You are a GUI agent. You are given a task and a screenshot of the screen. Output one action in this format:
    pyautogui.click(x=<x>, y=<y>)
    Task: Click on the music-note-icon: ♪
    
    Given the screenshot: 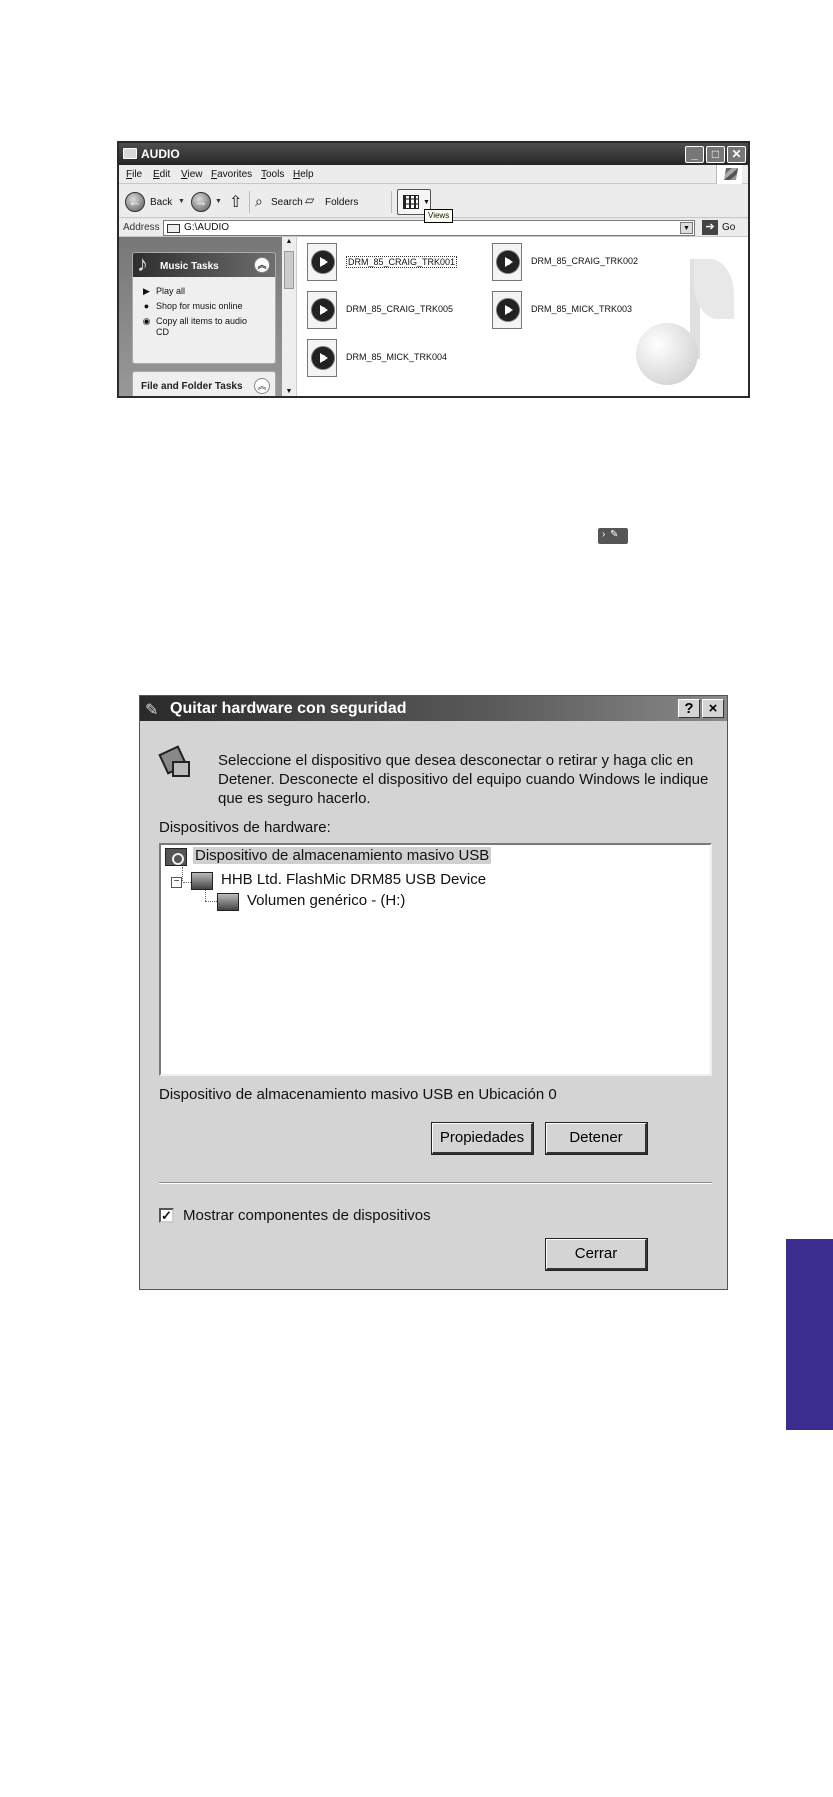 What is the action you would take?
    pyautogui.click(x=142, y=264)
    